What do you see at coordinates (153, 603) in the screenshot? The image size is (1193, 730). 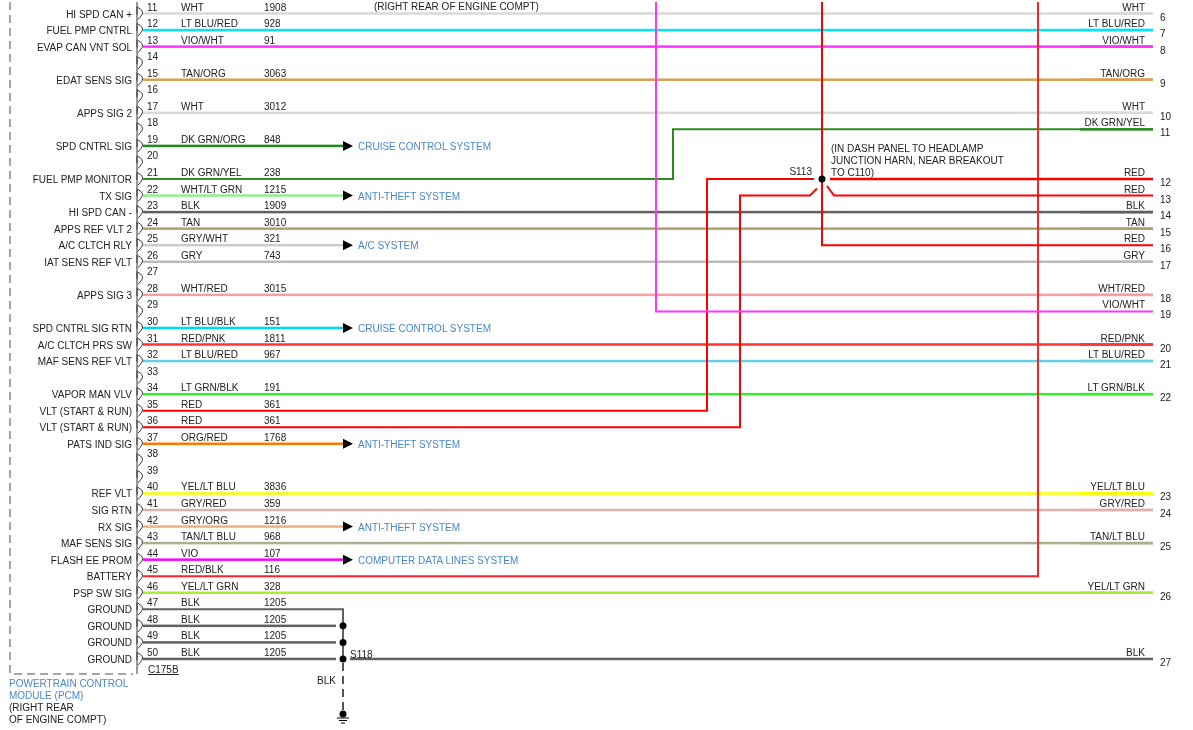 I see `pin-number: 47` at bounding box center [153, 603].